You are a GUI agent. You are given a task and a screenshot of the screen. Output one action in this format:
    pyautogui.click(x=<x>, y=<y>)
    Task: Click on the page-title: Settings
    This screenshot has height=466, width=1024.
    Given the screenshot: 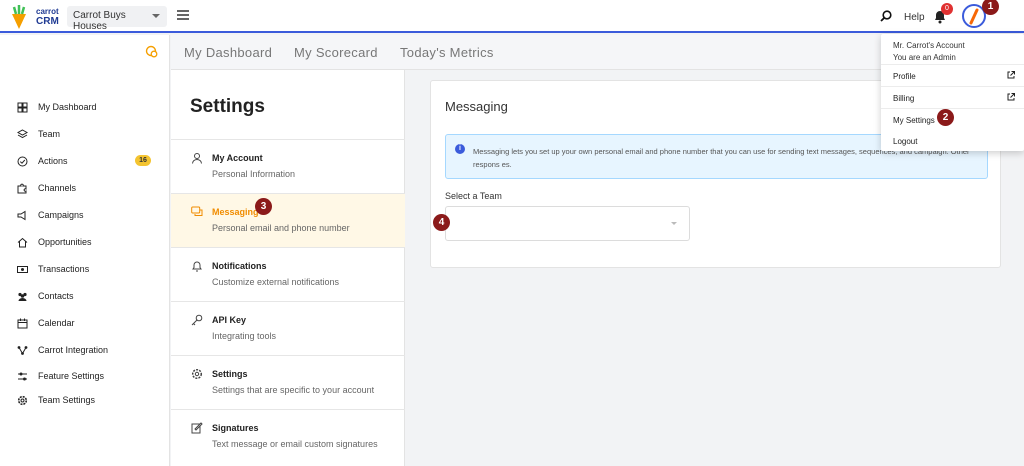 What is the action you would take?
    pyautogui.click(x=227, y=106)
    